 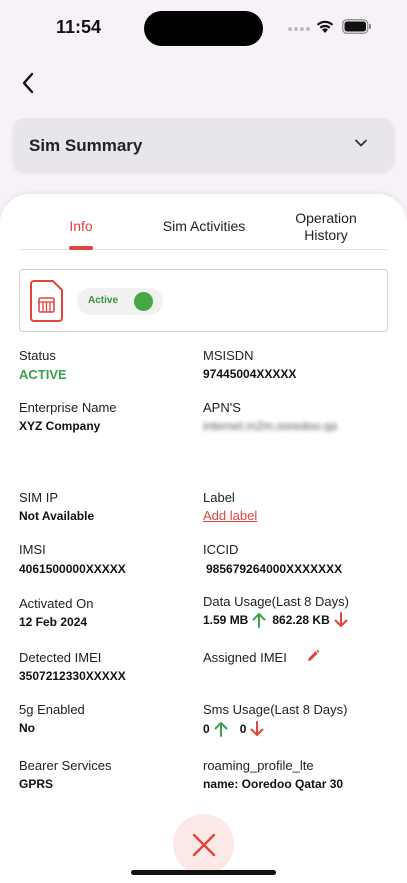 I want to click on apn-label: APN'S, so click(x=222, y=407).